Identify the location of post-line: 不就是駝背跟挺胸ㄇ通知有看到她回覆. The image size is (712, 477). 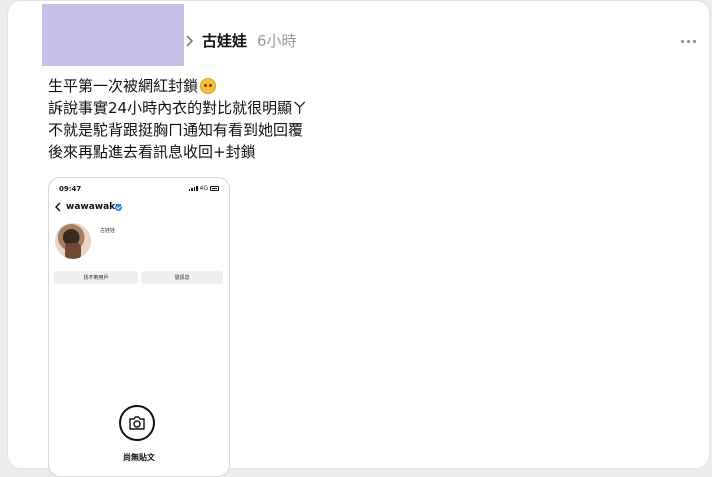
(176, 130).